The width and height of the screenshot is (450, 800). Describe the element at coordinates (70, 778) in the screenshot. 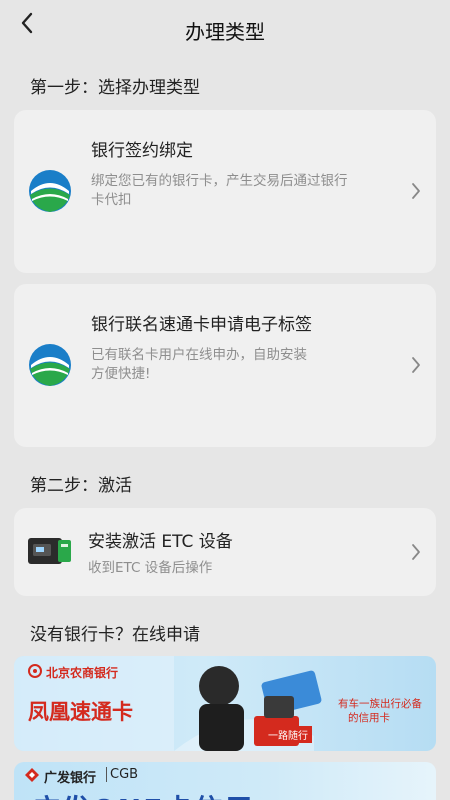

I see `bank-name: 广发银行` at that location.